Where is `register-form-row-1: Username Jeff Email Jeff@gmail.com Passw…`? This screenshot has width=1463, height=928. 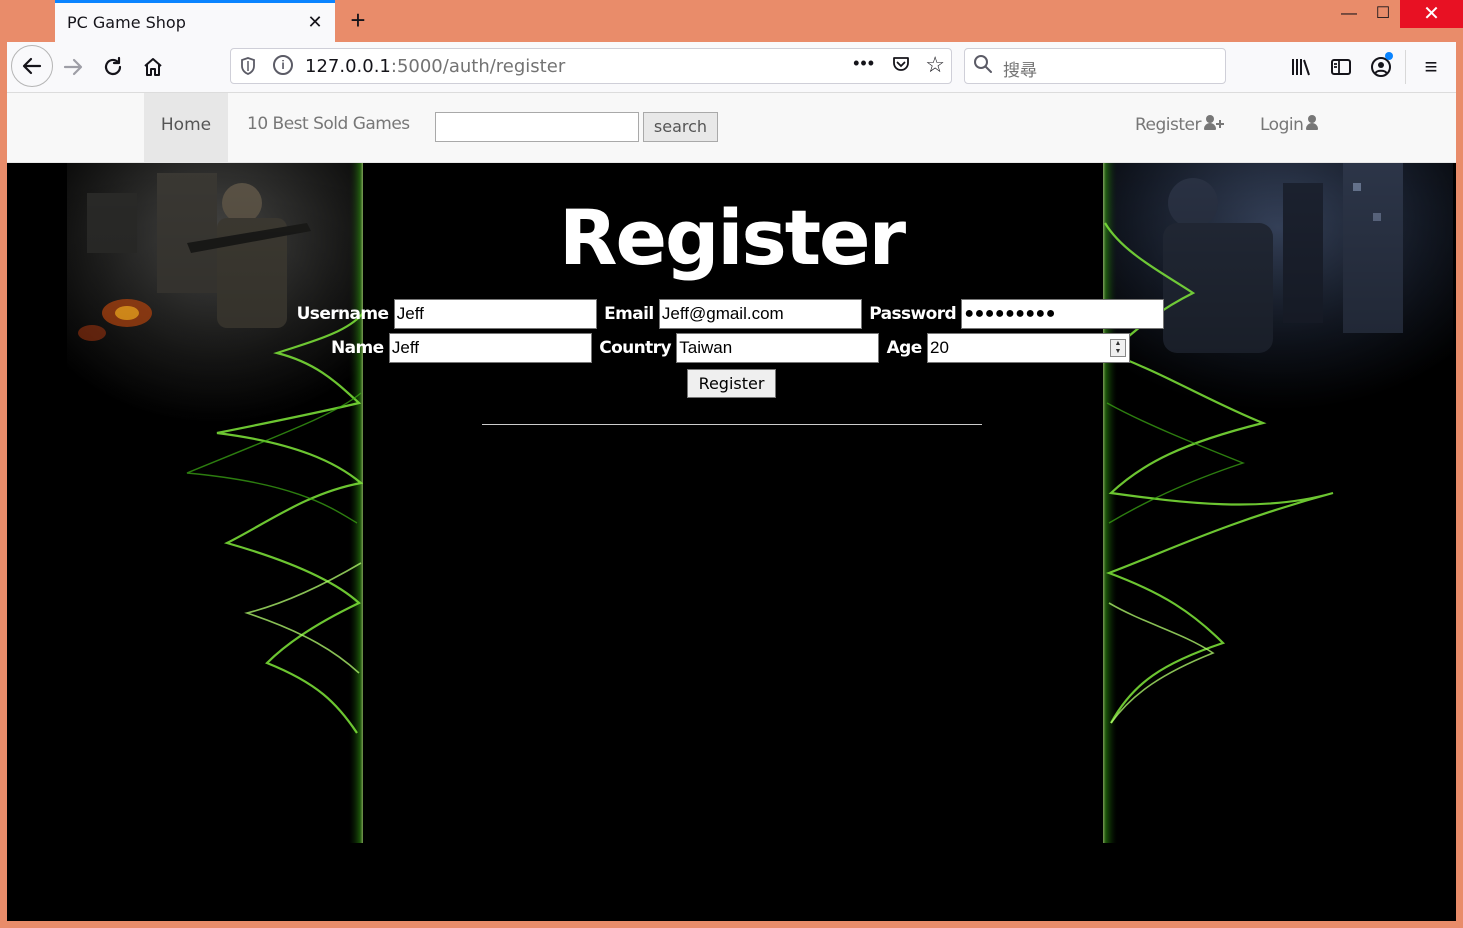
register-form-row-1: Username Jeff Email Jeff@gmail.com Passw… is located at coordinates (731, 314).